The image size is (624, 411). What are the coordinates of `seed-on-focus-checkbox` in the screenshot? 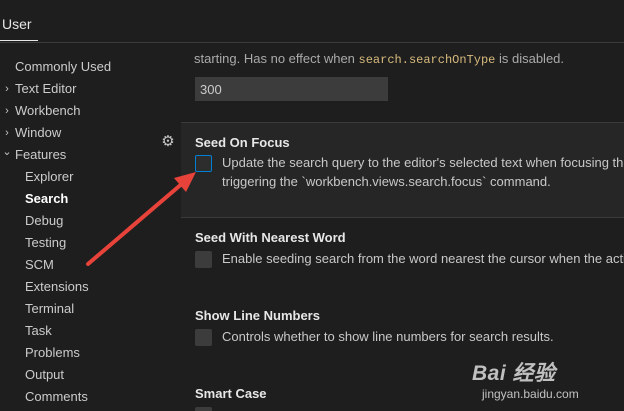 It's located at (203, 163).